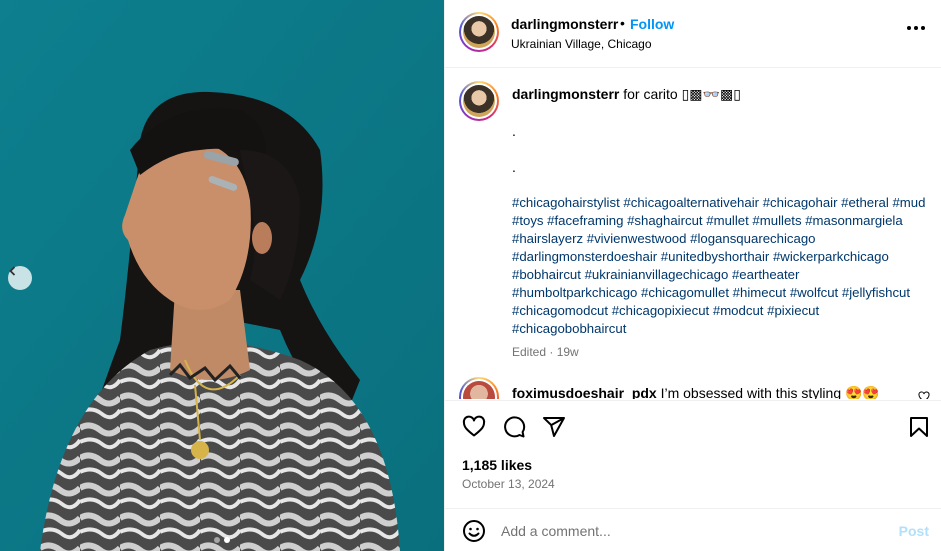 Image resolution: width=941 pixels, height=551 pixels. I want to click on caption: darlingmonsterr for carito ▯▩👓▩▯, so click(717, 94).